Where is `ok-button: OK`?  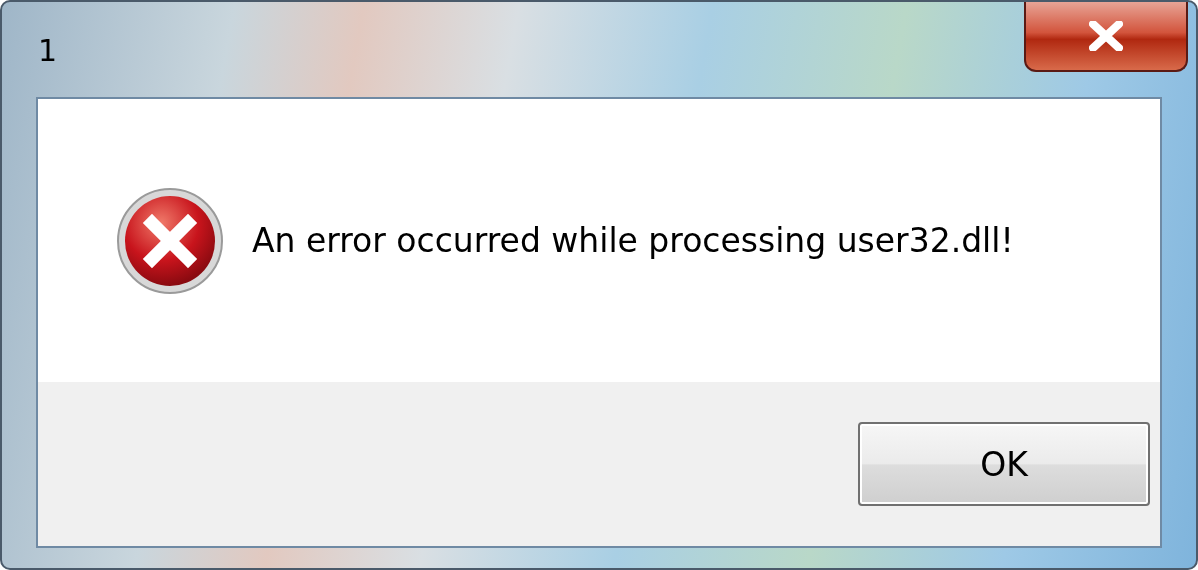 ok-button: OK is located at coordinates (1004, 464).